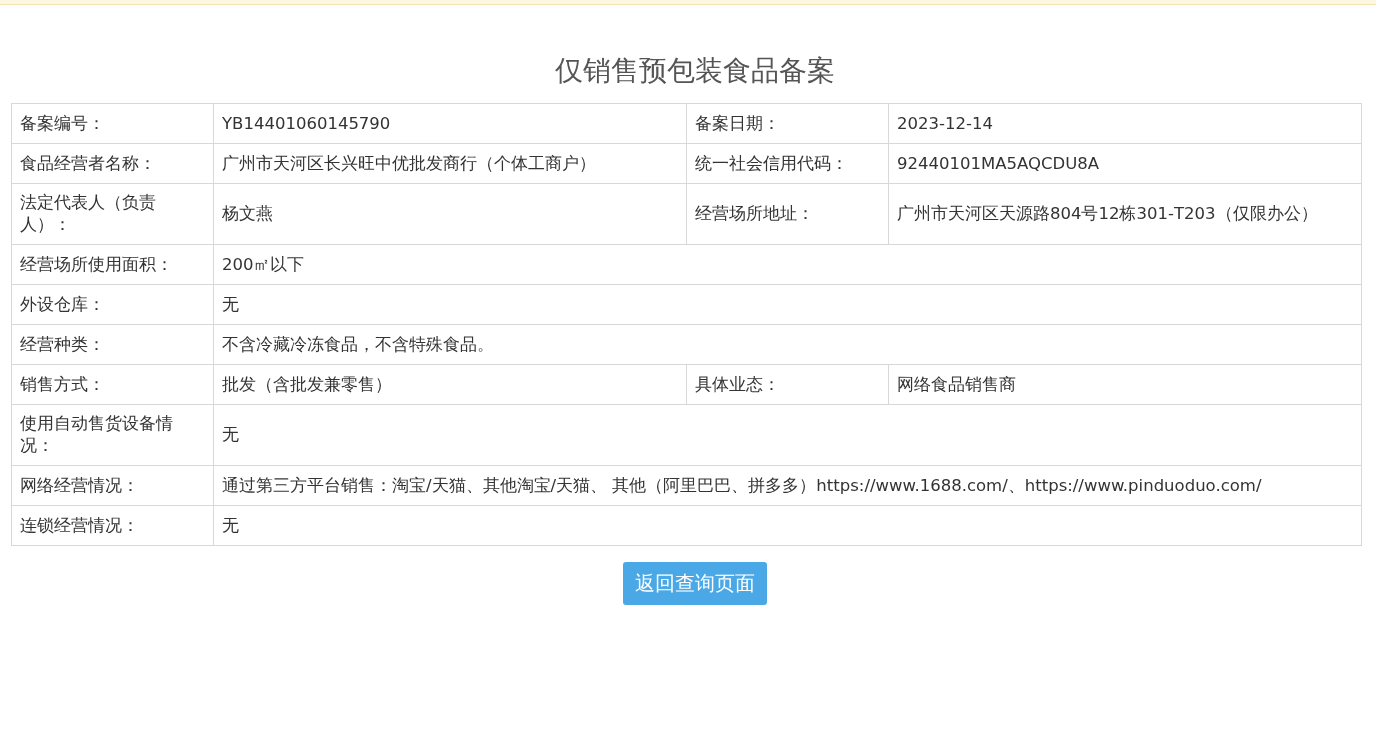 The height and width of the screenshot is (746, 1389). Describe the element at coordinates (112, 163) in the screenshot. I see `field-label: 食品经营者名称：` at that location.